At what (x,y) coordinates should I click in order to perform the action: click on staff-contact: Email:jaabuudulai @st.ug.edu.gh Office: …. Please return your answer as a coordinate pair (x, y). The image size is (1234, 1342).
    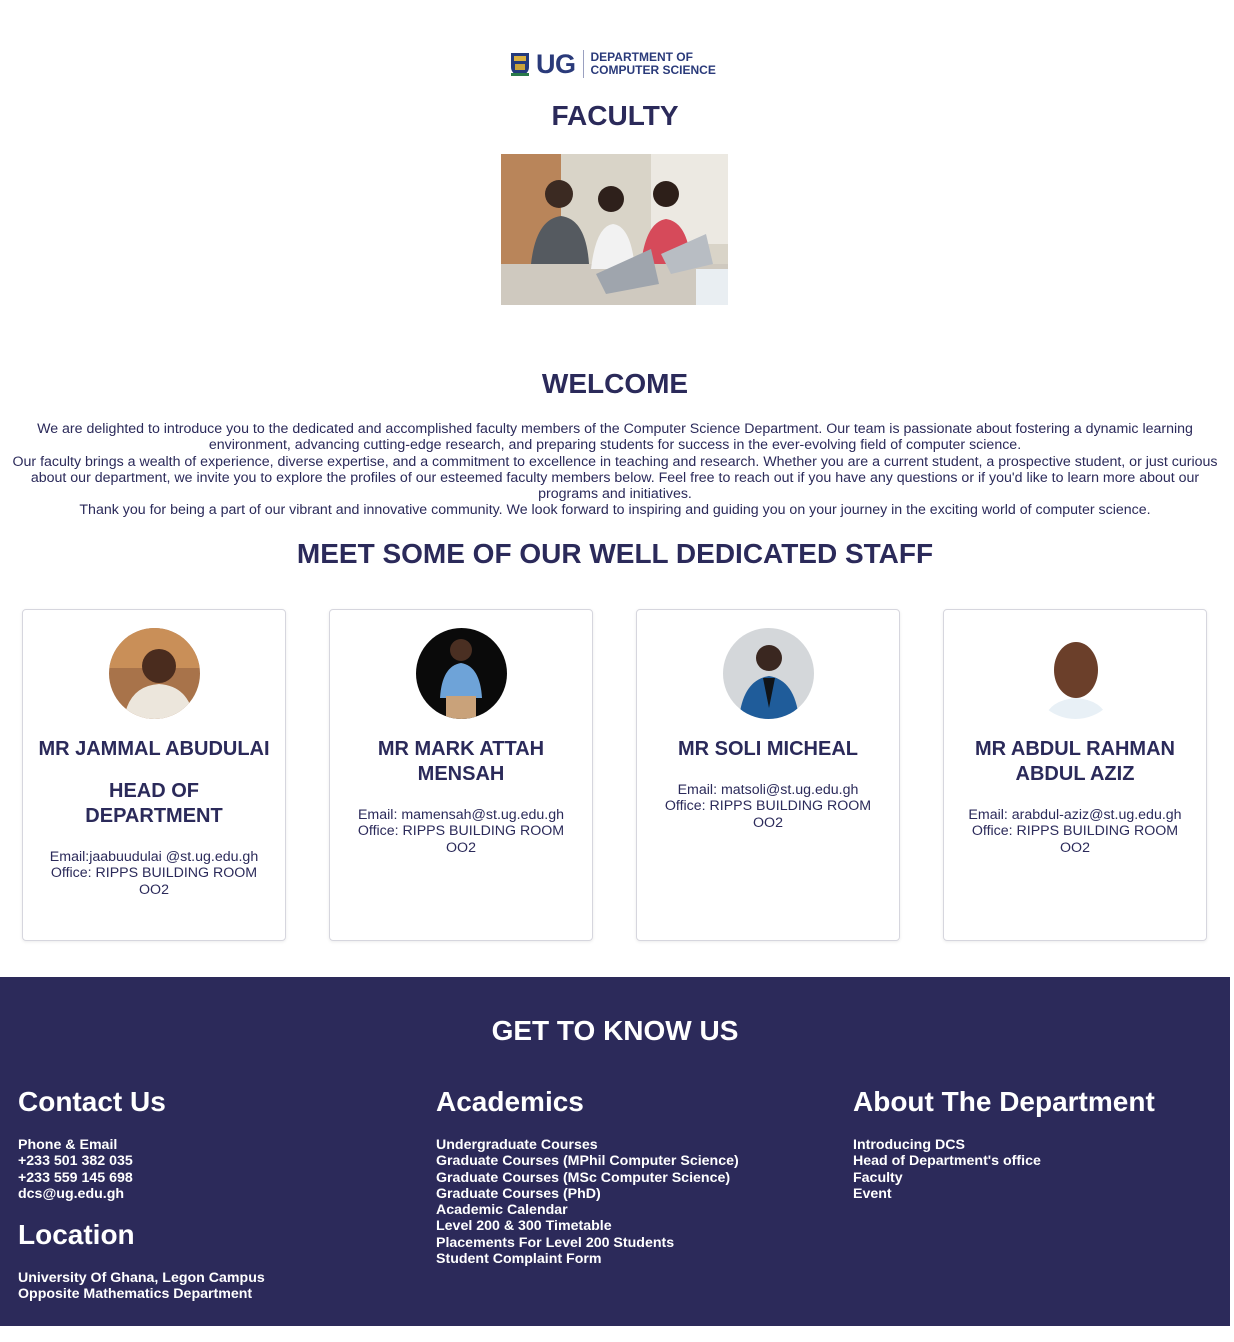
    Looking at the image, I should click on (154, 873).